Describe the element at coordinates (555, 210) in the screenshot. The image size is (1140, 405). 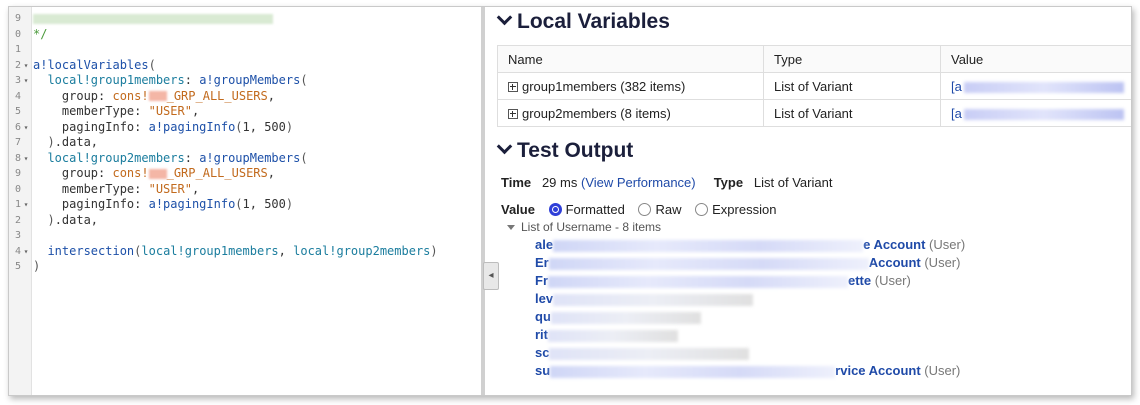
I see `radio-formatted` at that location.